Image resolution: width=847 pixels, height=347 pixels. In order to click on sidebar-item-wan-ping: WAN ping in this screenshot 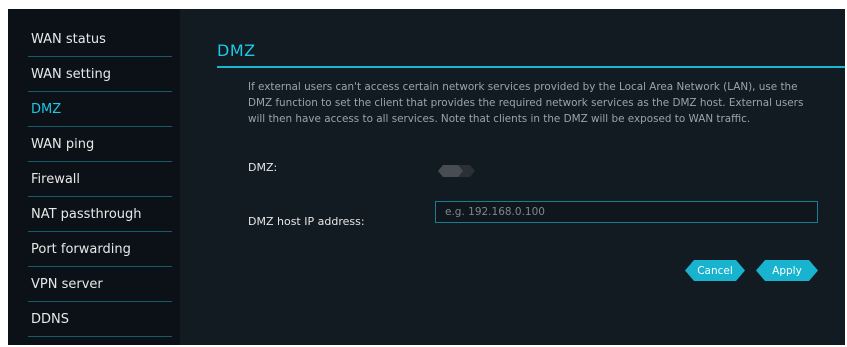, I will do `click(95, 145)`.